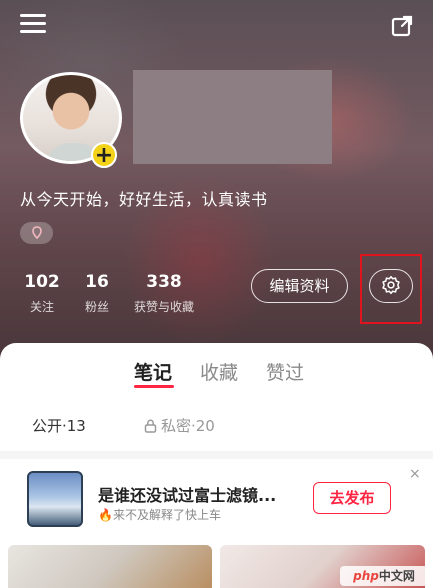 Image resolution: width=433 pixels, height=588 pixels. What do you see at coordinates (164, 293) in the screenshot?
I see `stat-likes-collections: 338 获赞与收藏` at bounding box center [164, 293].